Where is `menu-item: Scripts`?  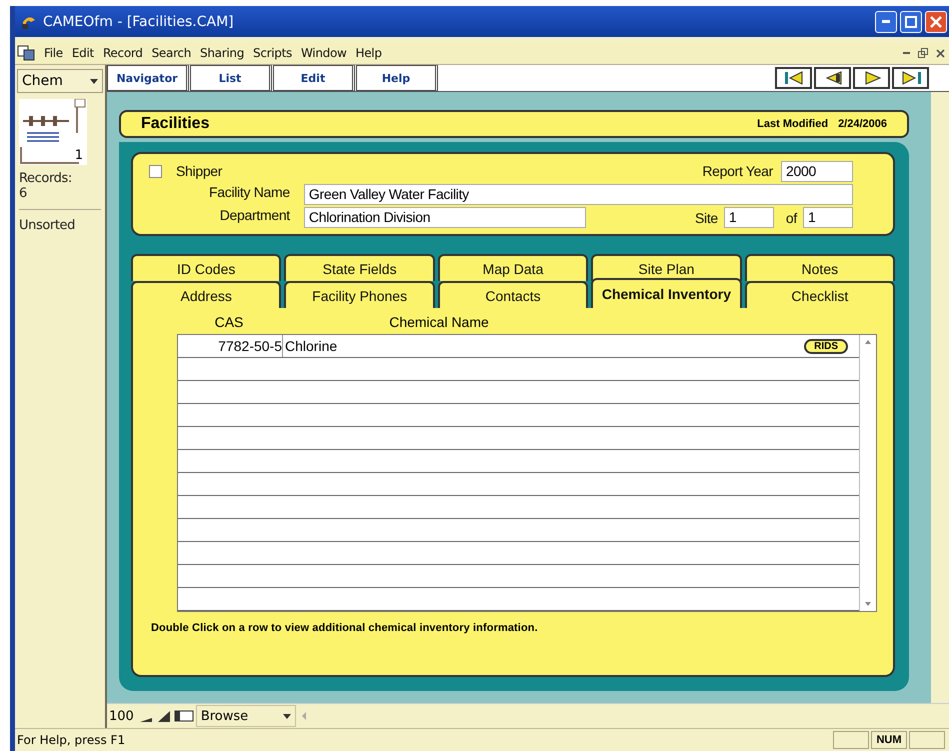 menu-item: Scripts is located at coordinates (272, 53).